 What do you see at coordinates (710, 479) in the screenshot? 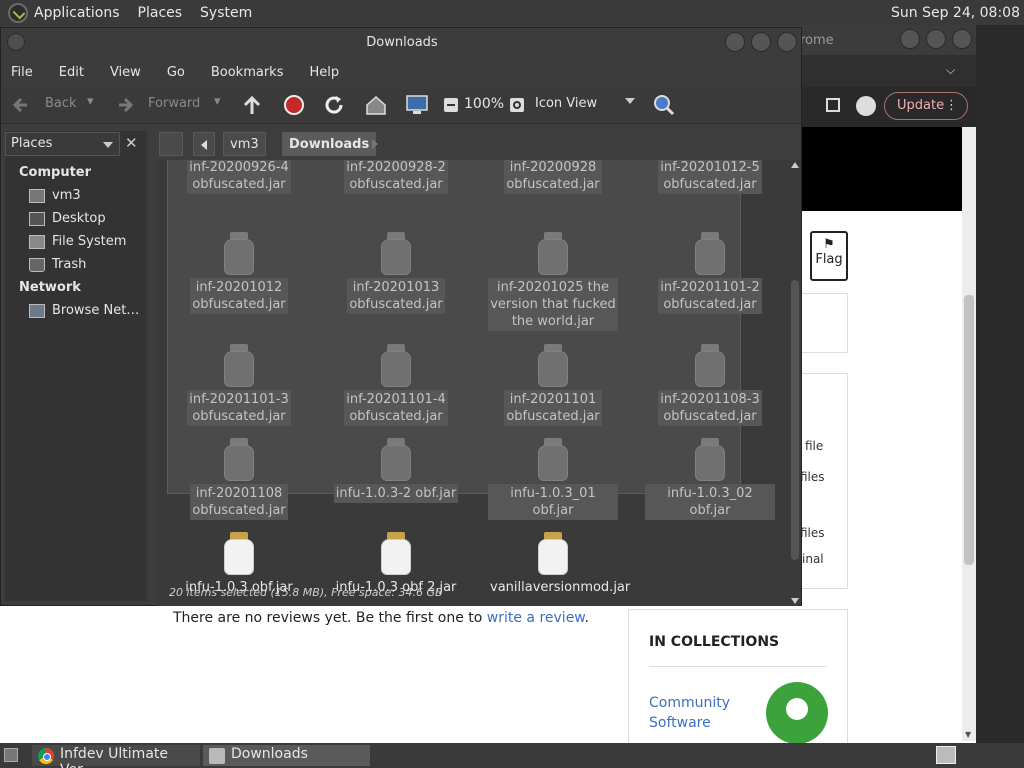
I see `file-item: infu-1.0.3_02 obf.jar` at bounding box center [710, 479].